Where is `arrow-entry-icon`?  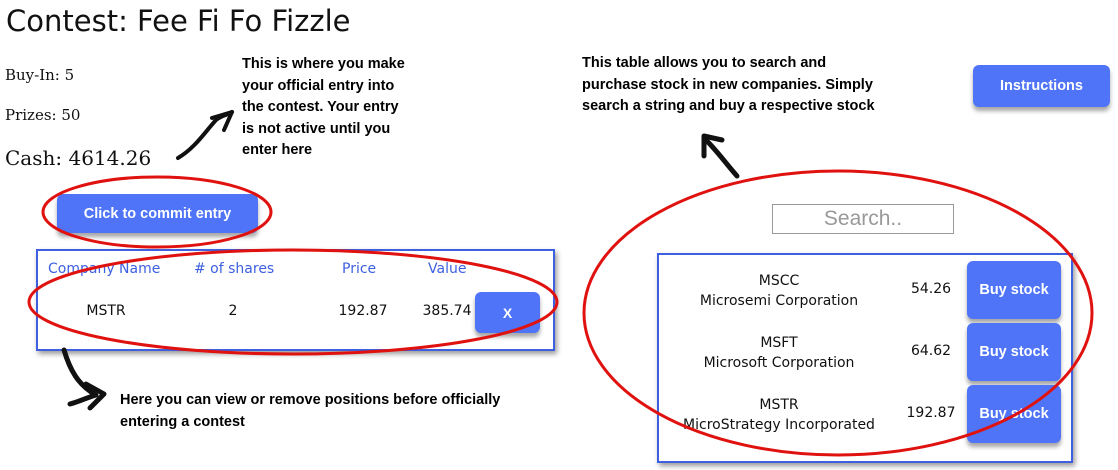 arrow-entry-icon is located at coordinates (205, 135).